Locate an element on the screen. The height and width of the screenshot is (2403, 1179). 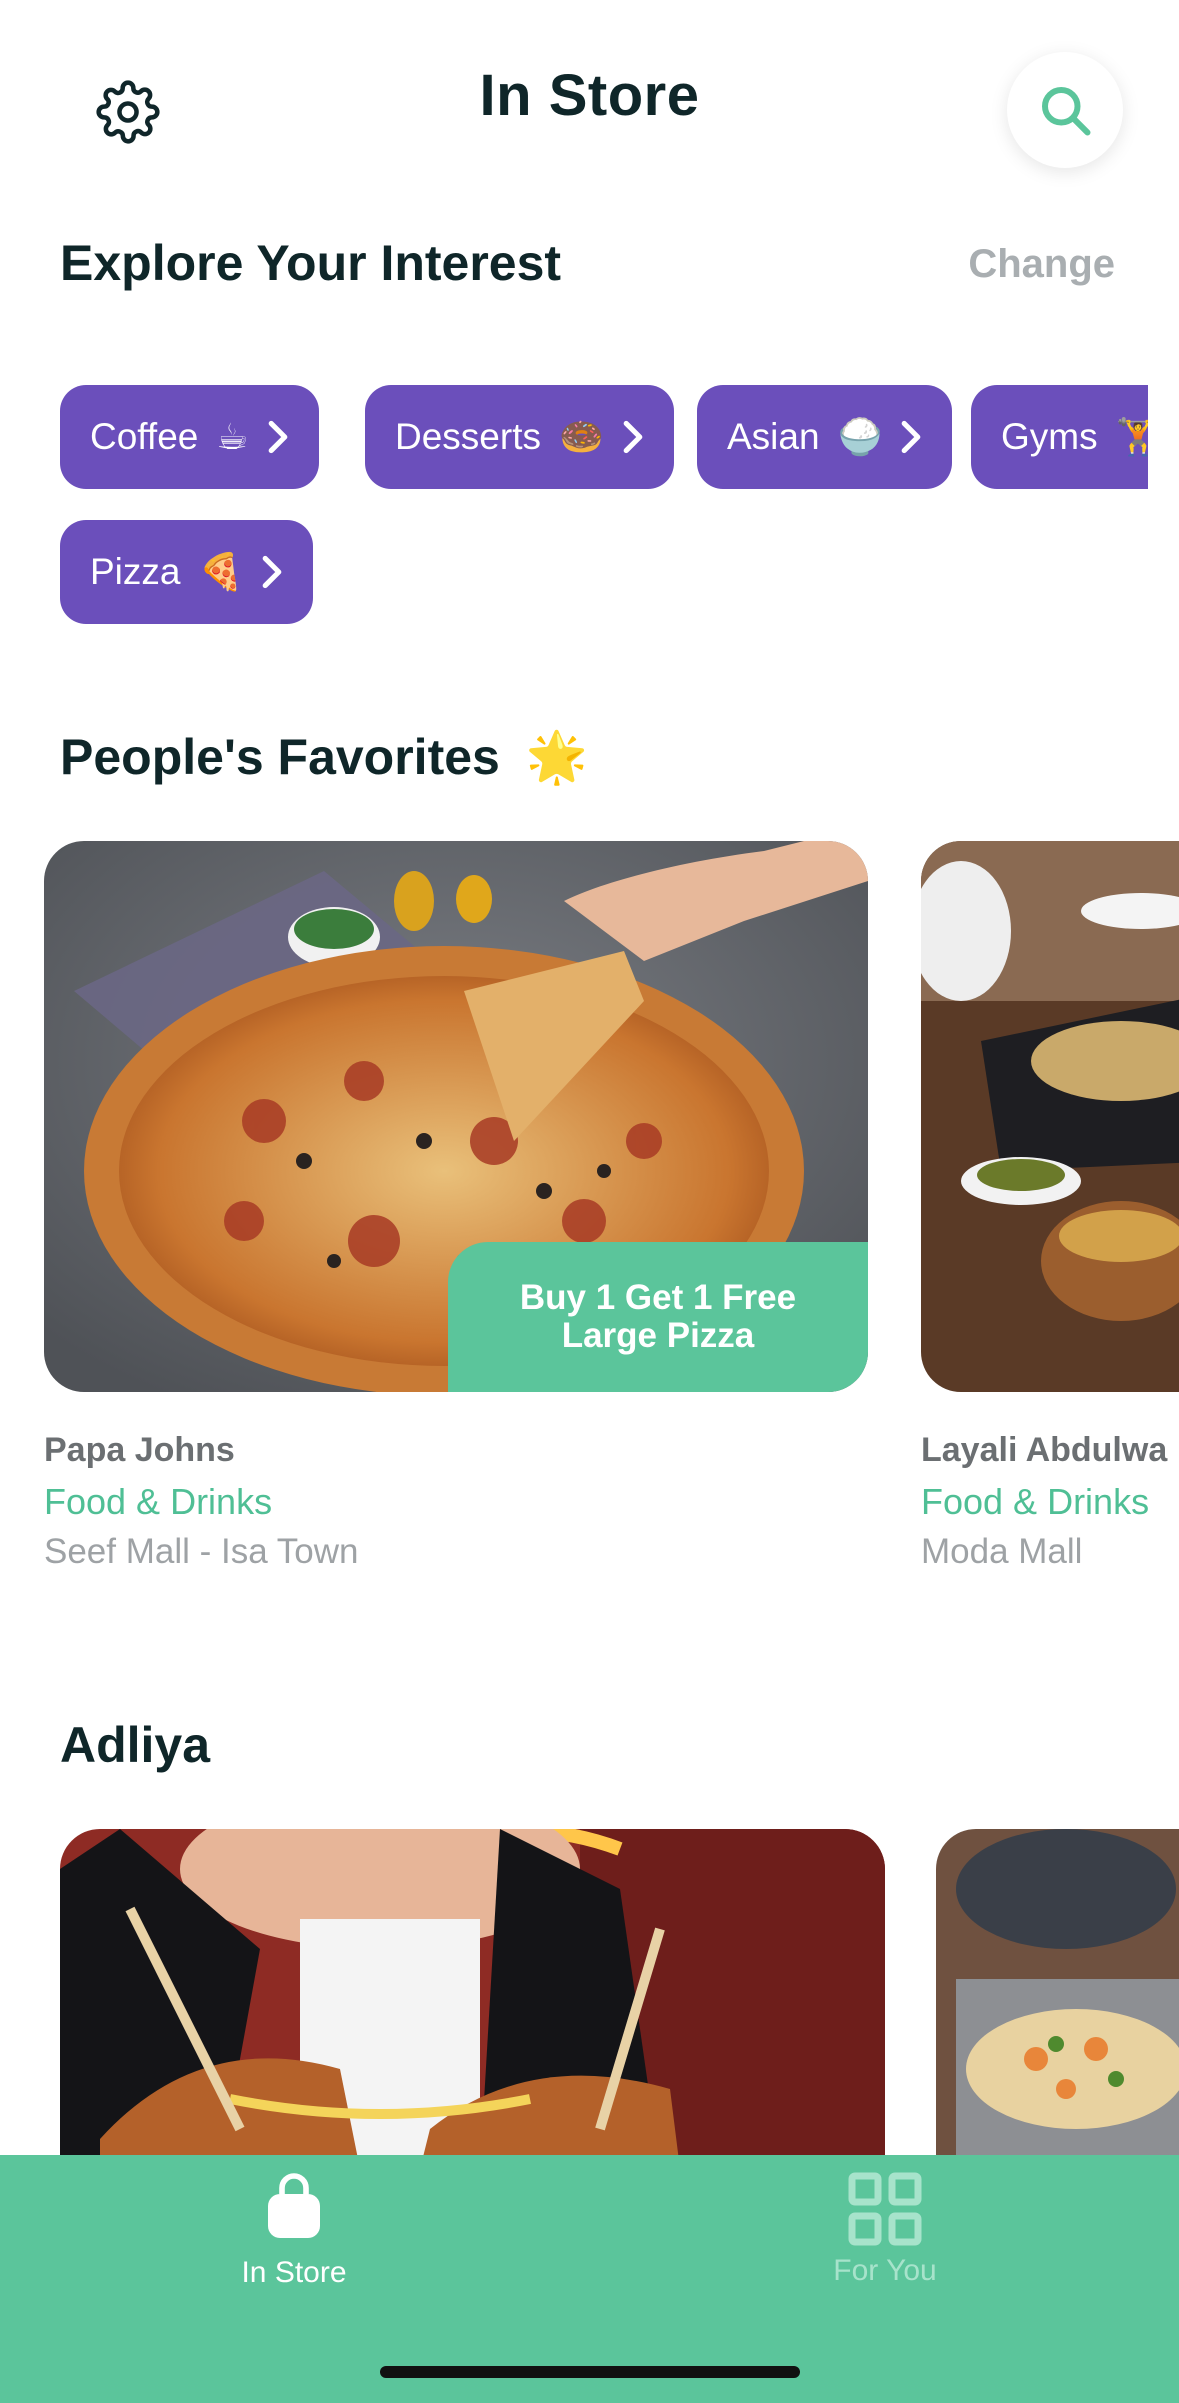
rice-bowl-icon: 🍚 is located at coordinates (860, 436).